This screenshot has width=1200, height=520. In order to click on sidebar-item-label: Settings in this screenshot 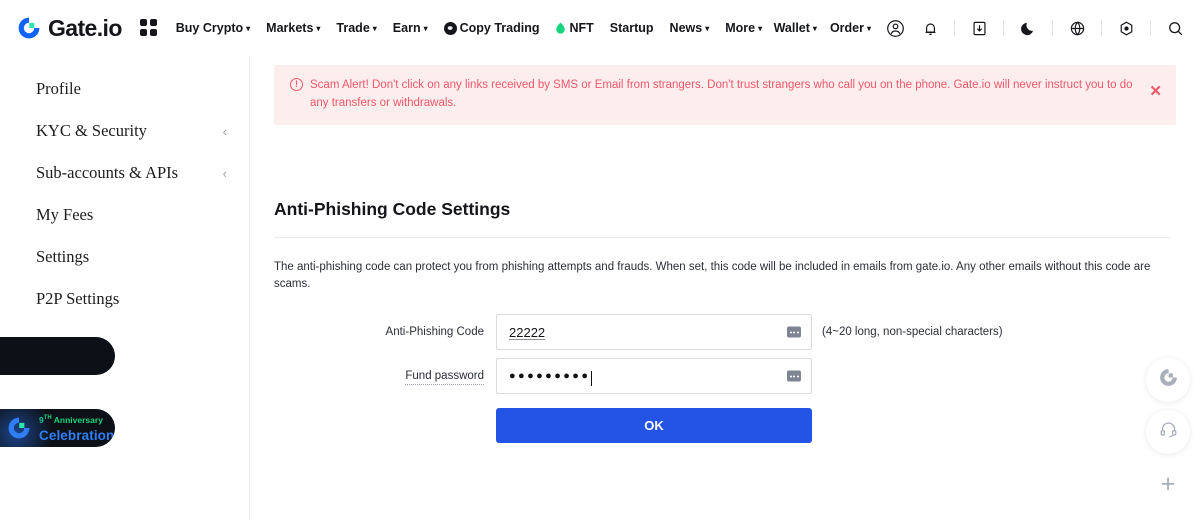, I will do `click(63, 256)`.